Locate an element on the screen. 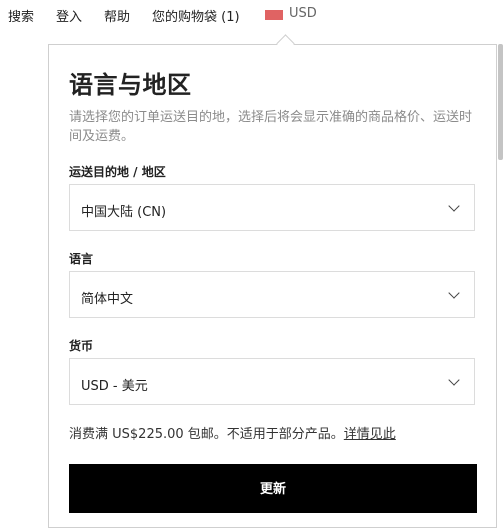  destination-select-value: 中国大陆 (CN) is located at coordinates (124, 212).